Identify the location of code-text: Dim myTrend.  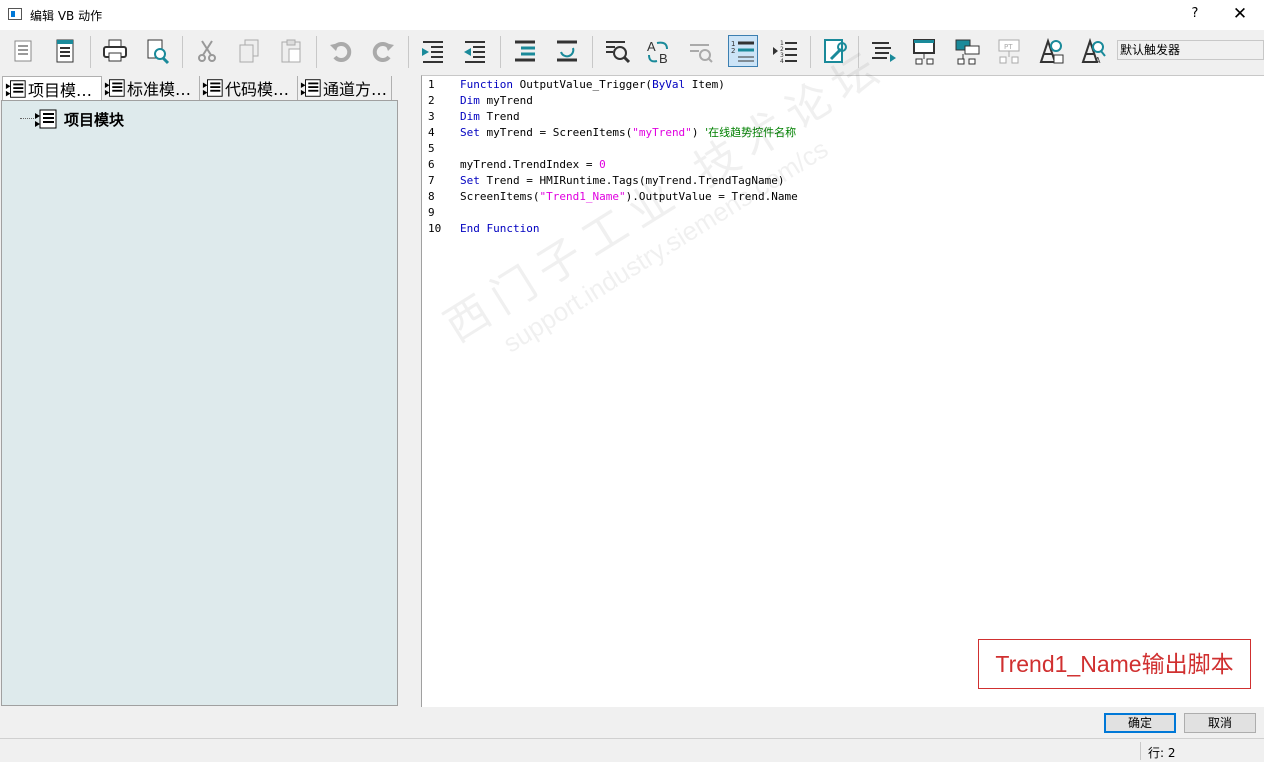
(496, 101).